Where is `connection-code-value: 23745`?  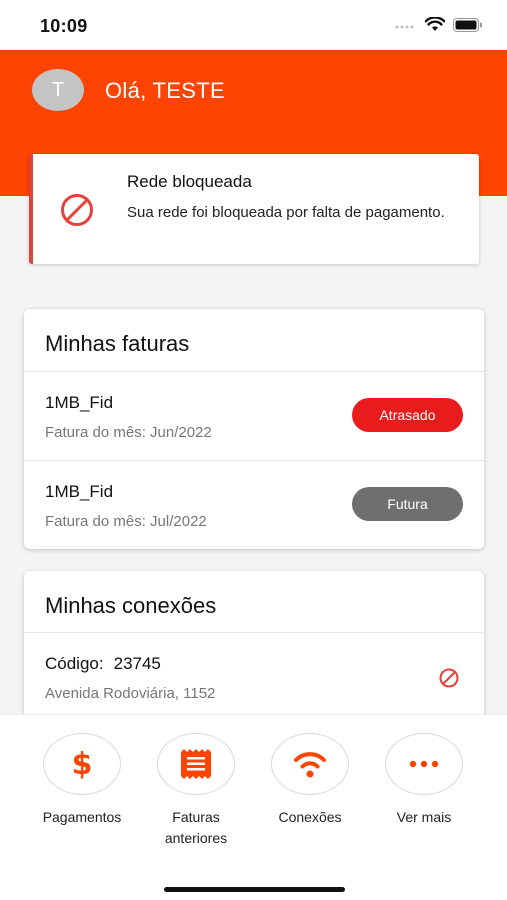
connection-code-value: 23745 is located at coordinates (137, 663).